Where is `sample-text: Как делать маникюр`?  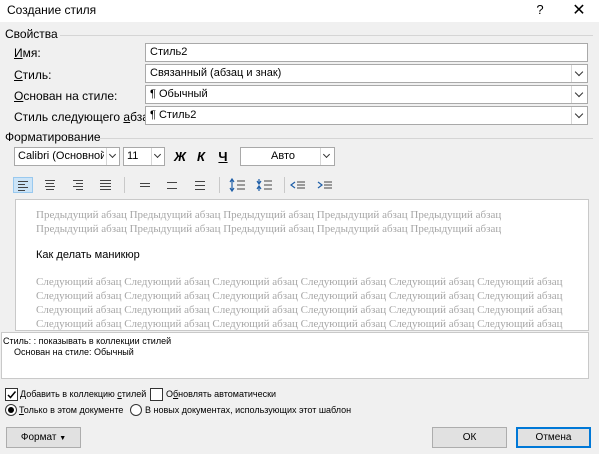
sample-text: Как делать маникюр is located at coordinates (88, 255).